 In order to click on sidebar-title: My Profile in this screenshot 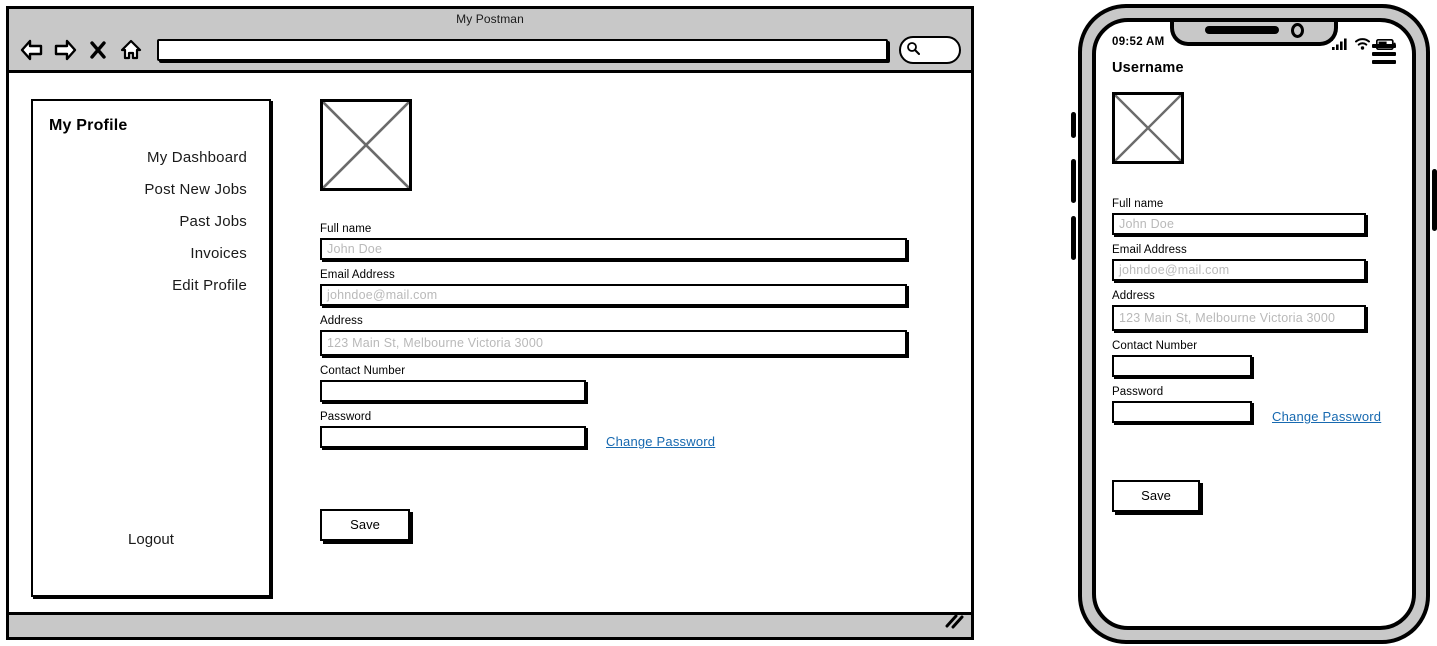, I will do `click(88, 125)`.